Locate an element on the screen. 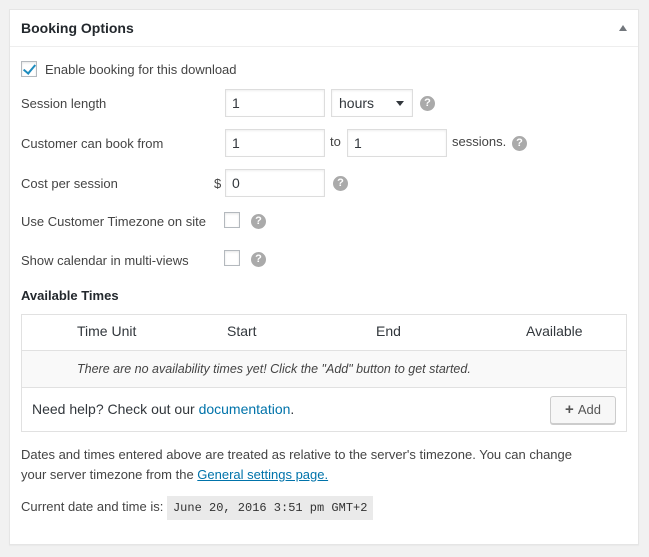 The height and width of the screenshot is (557, 649). customer-timezone-checkbox is located at coordinates (232, 220).